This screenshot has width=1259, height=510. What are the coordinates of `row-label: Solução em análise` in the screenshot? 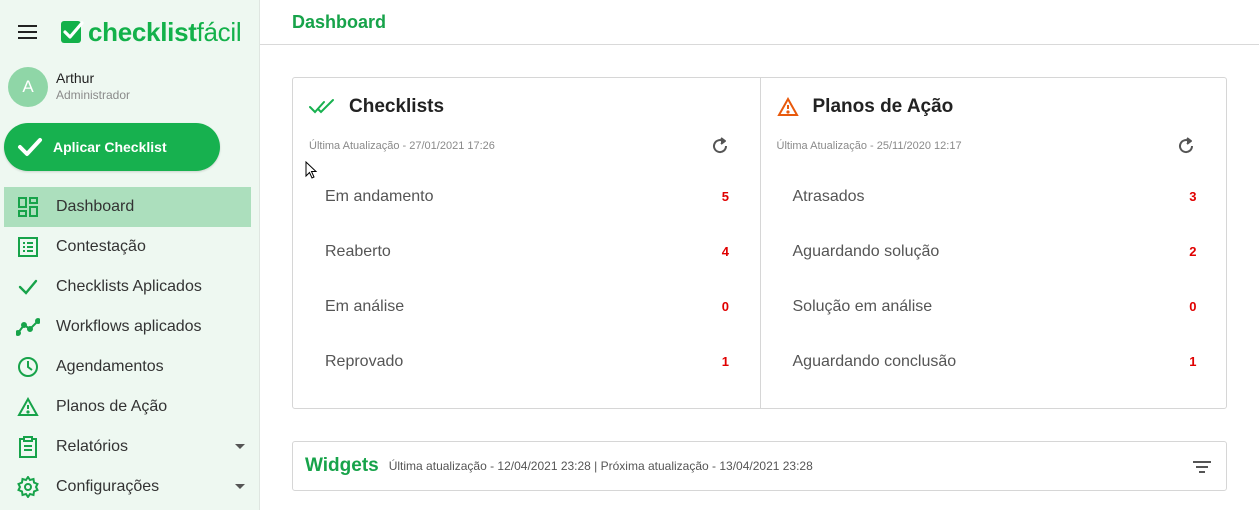 It's located at (862, 306).